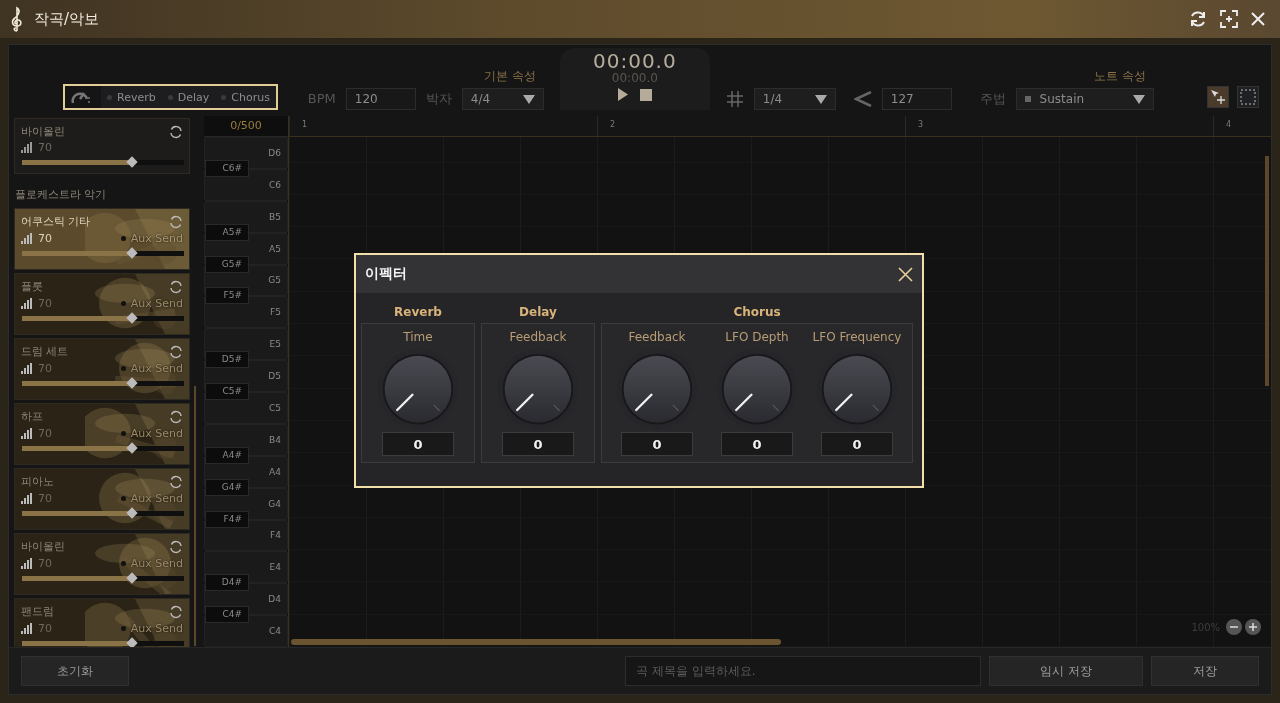 This screenshot has width=1280, height=703. Describe the element at coordinates (857, 337) in the screenshot. I see `knob-label: LFO Frequency` at that location.